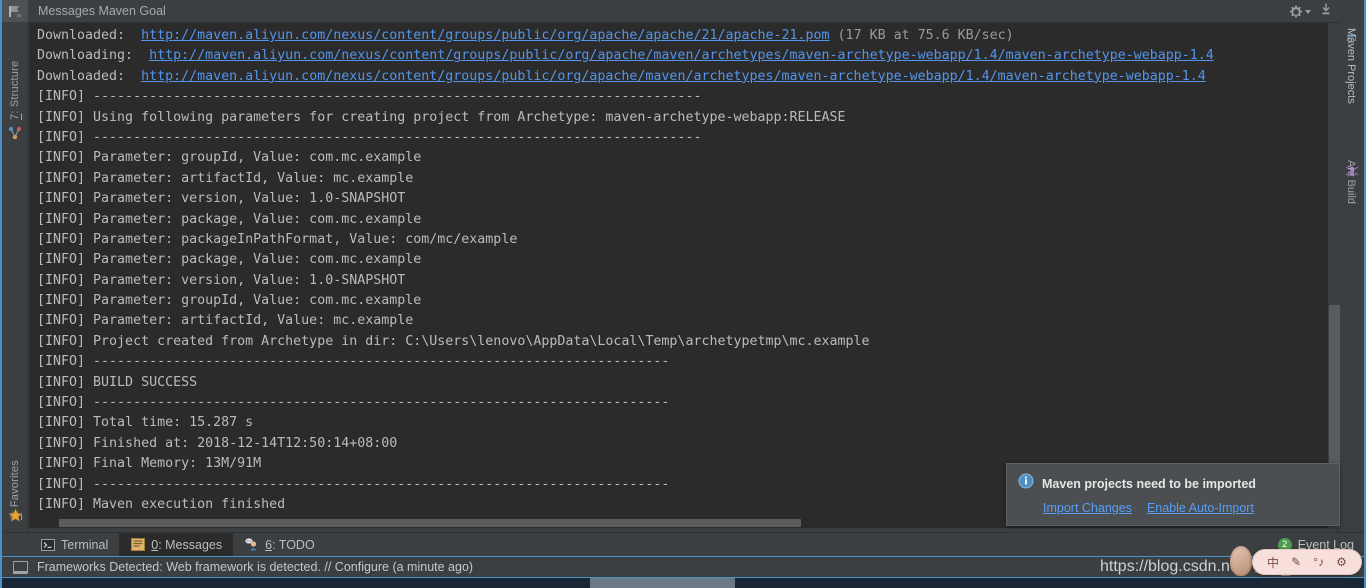 The image size is (1366, 588). What do you see at coordinates (1326, 11) in the screenshot?
I see `hide-window-icon` at bounding box center [1326, 11].